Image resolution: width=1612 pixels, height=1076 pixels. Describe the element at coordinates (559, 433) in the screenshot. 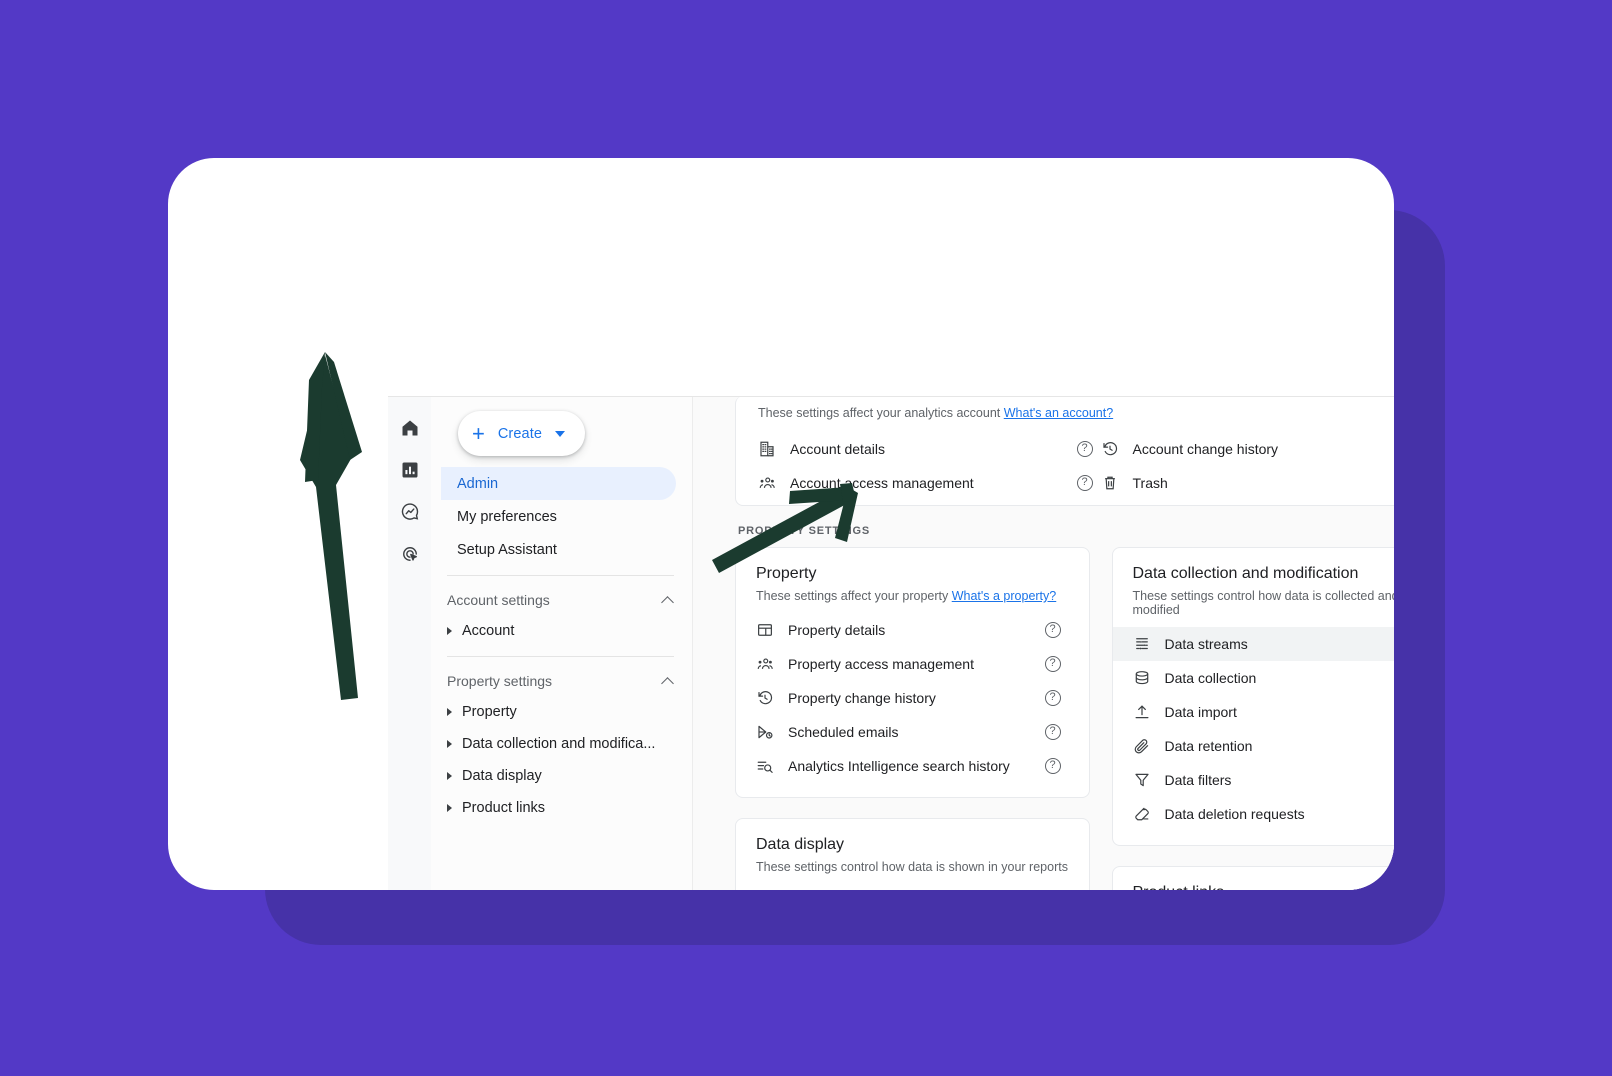

I see `chevron-down-icon` at that location.